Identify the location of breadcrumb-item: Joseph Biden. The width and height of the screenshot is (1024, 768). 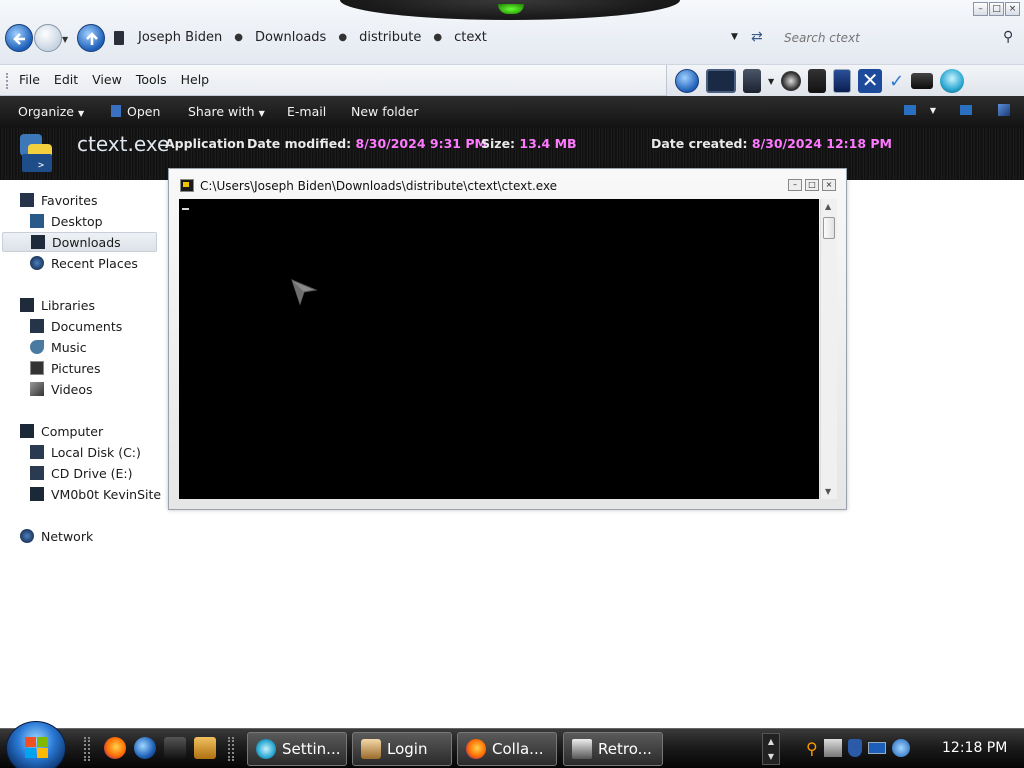
(180, 37).